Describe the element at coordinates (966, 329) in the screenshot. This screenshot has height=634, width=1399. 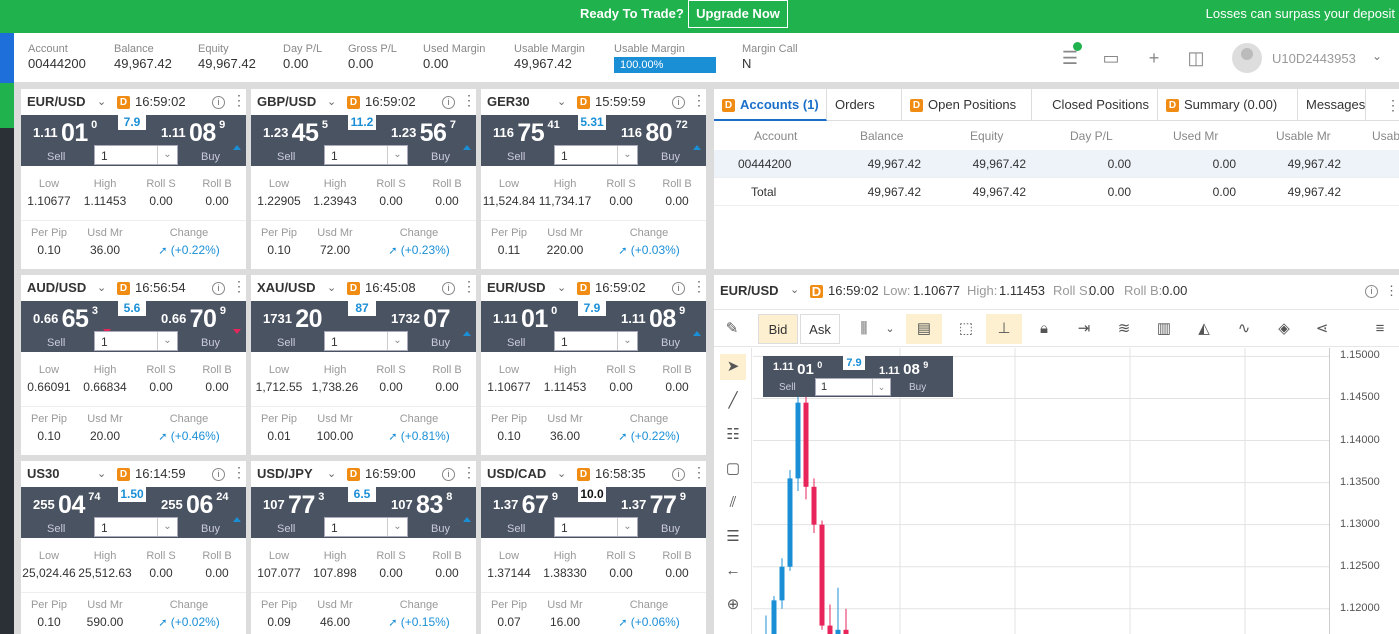
I see `select-icon: ⬚` at that location.